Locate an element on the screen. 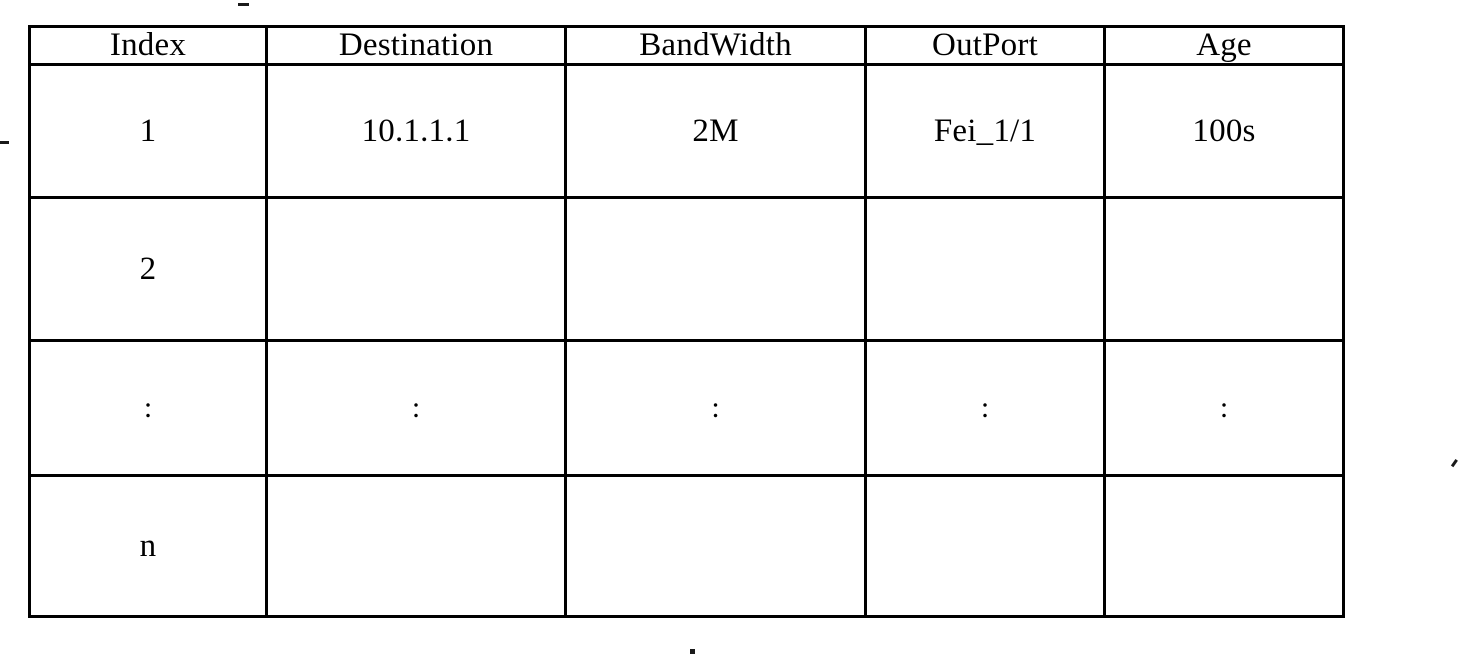  scan-speck-right is located at coordinates (1458, 466).